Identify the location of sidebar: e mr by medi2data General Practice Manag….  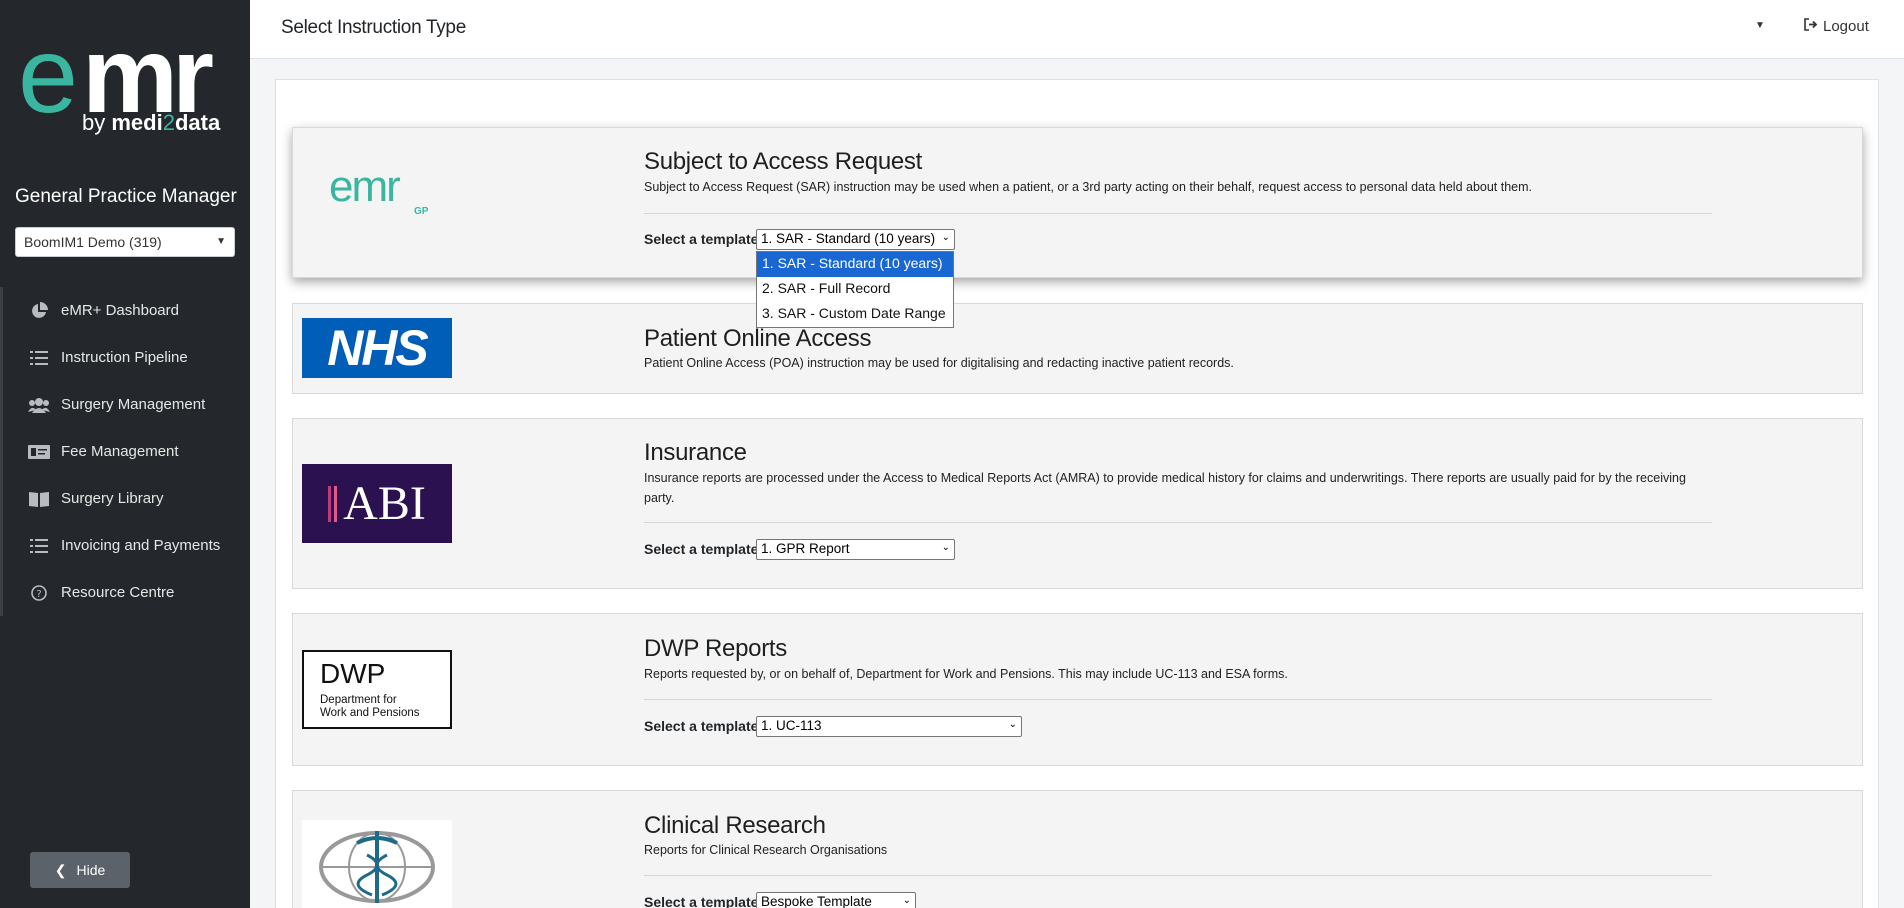
(125, 454).